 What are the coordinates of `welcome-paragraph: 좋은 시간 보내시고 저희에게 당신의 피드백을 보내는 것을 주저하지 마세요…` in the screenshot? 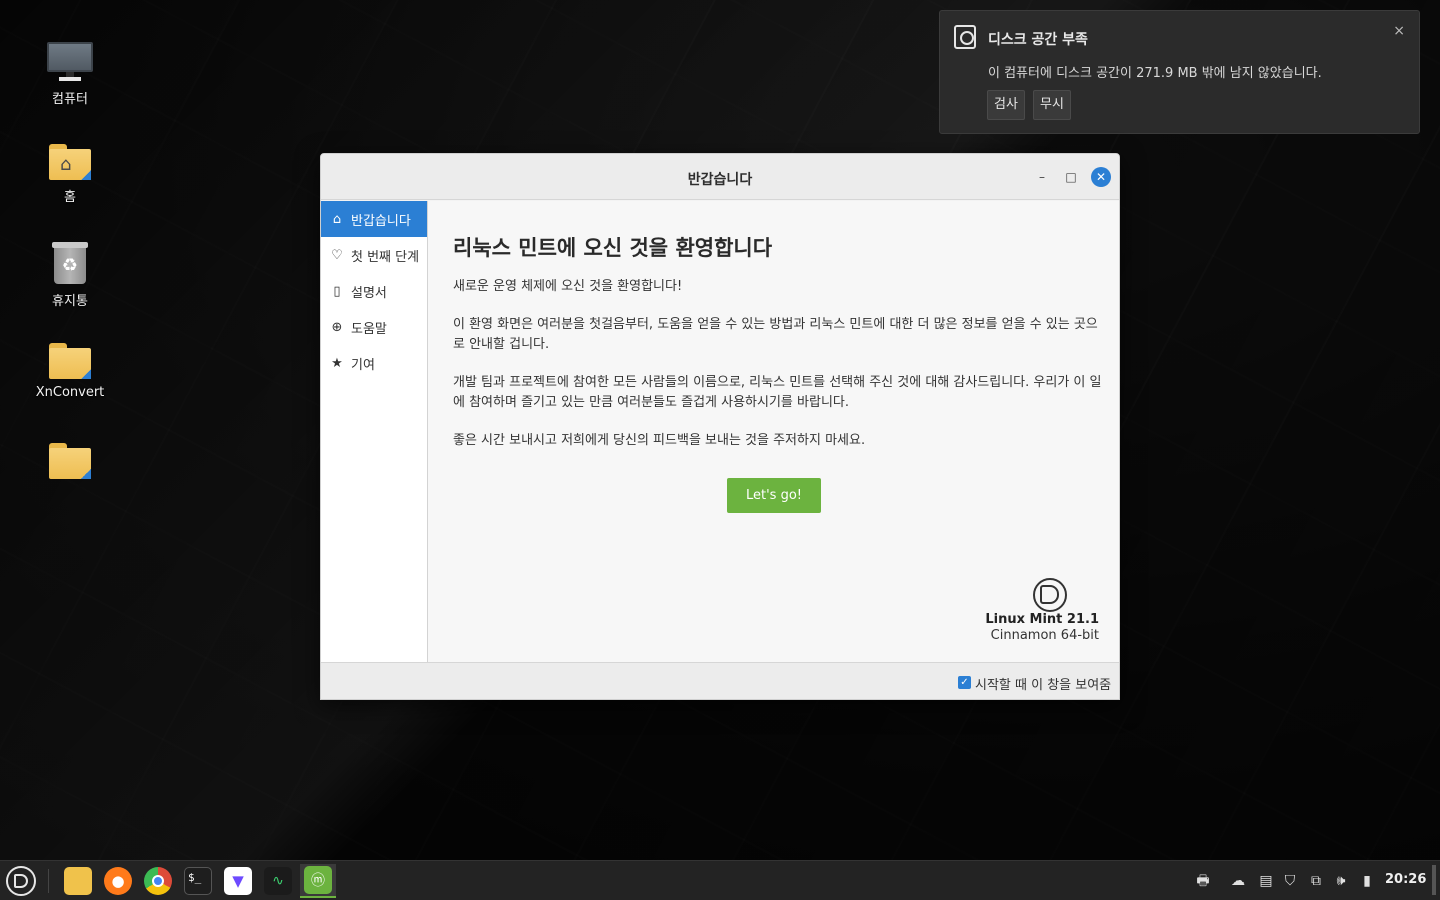 It's located at (659, 440).